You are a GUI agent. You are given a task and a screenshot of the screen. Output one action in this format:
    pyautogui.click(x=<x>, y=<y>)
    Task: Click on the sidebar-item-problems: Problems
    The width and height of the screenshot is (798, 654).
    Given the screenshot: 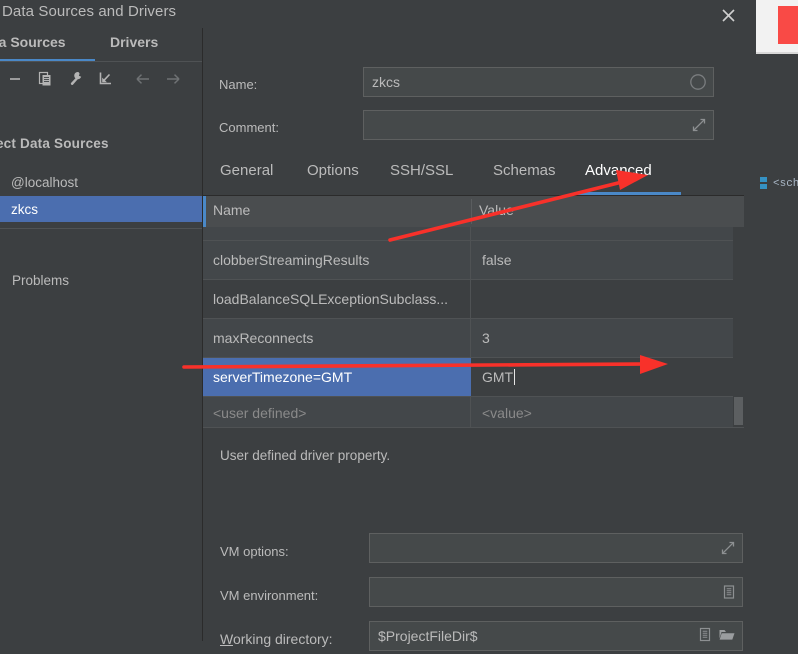 What is the action you would take?
    pyautogui.click(x=40, y=280)
    